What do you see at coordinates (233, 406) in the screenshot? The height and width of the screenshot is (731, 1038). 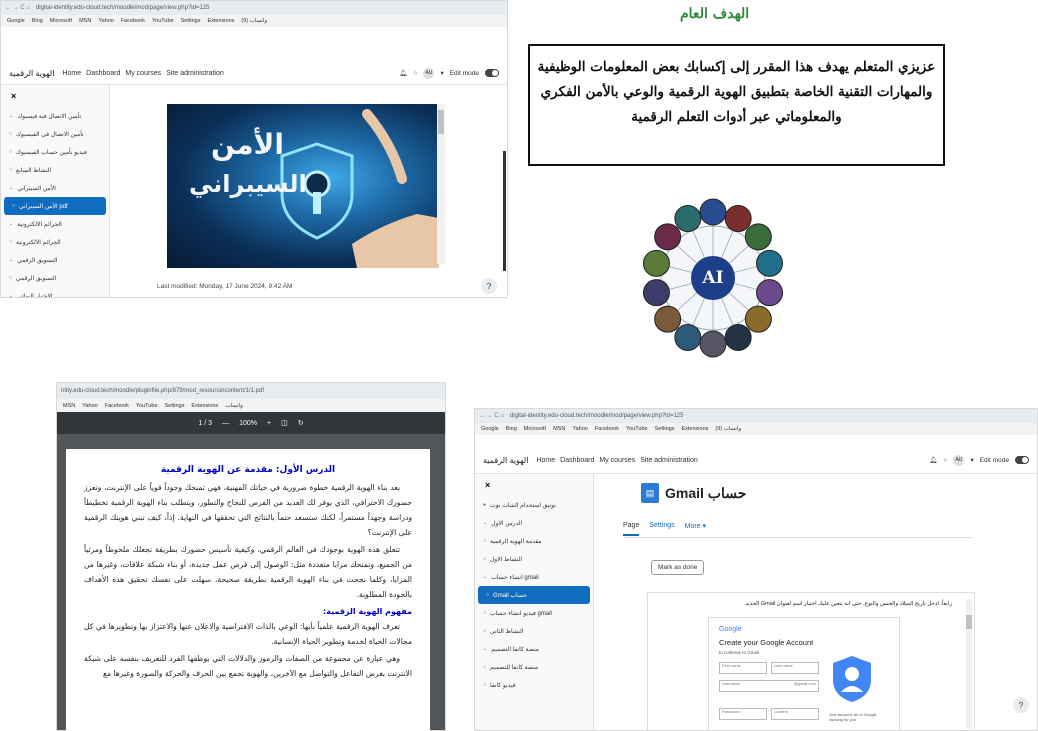 I see `bookmark-item: واتساب` at bounding box center [233, 406].